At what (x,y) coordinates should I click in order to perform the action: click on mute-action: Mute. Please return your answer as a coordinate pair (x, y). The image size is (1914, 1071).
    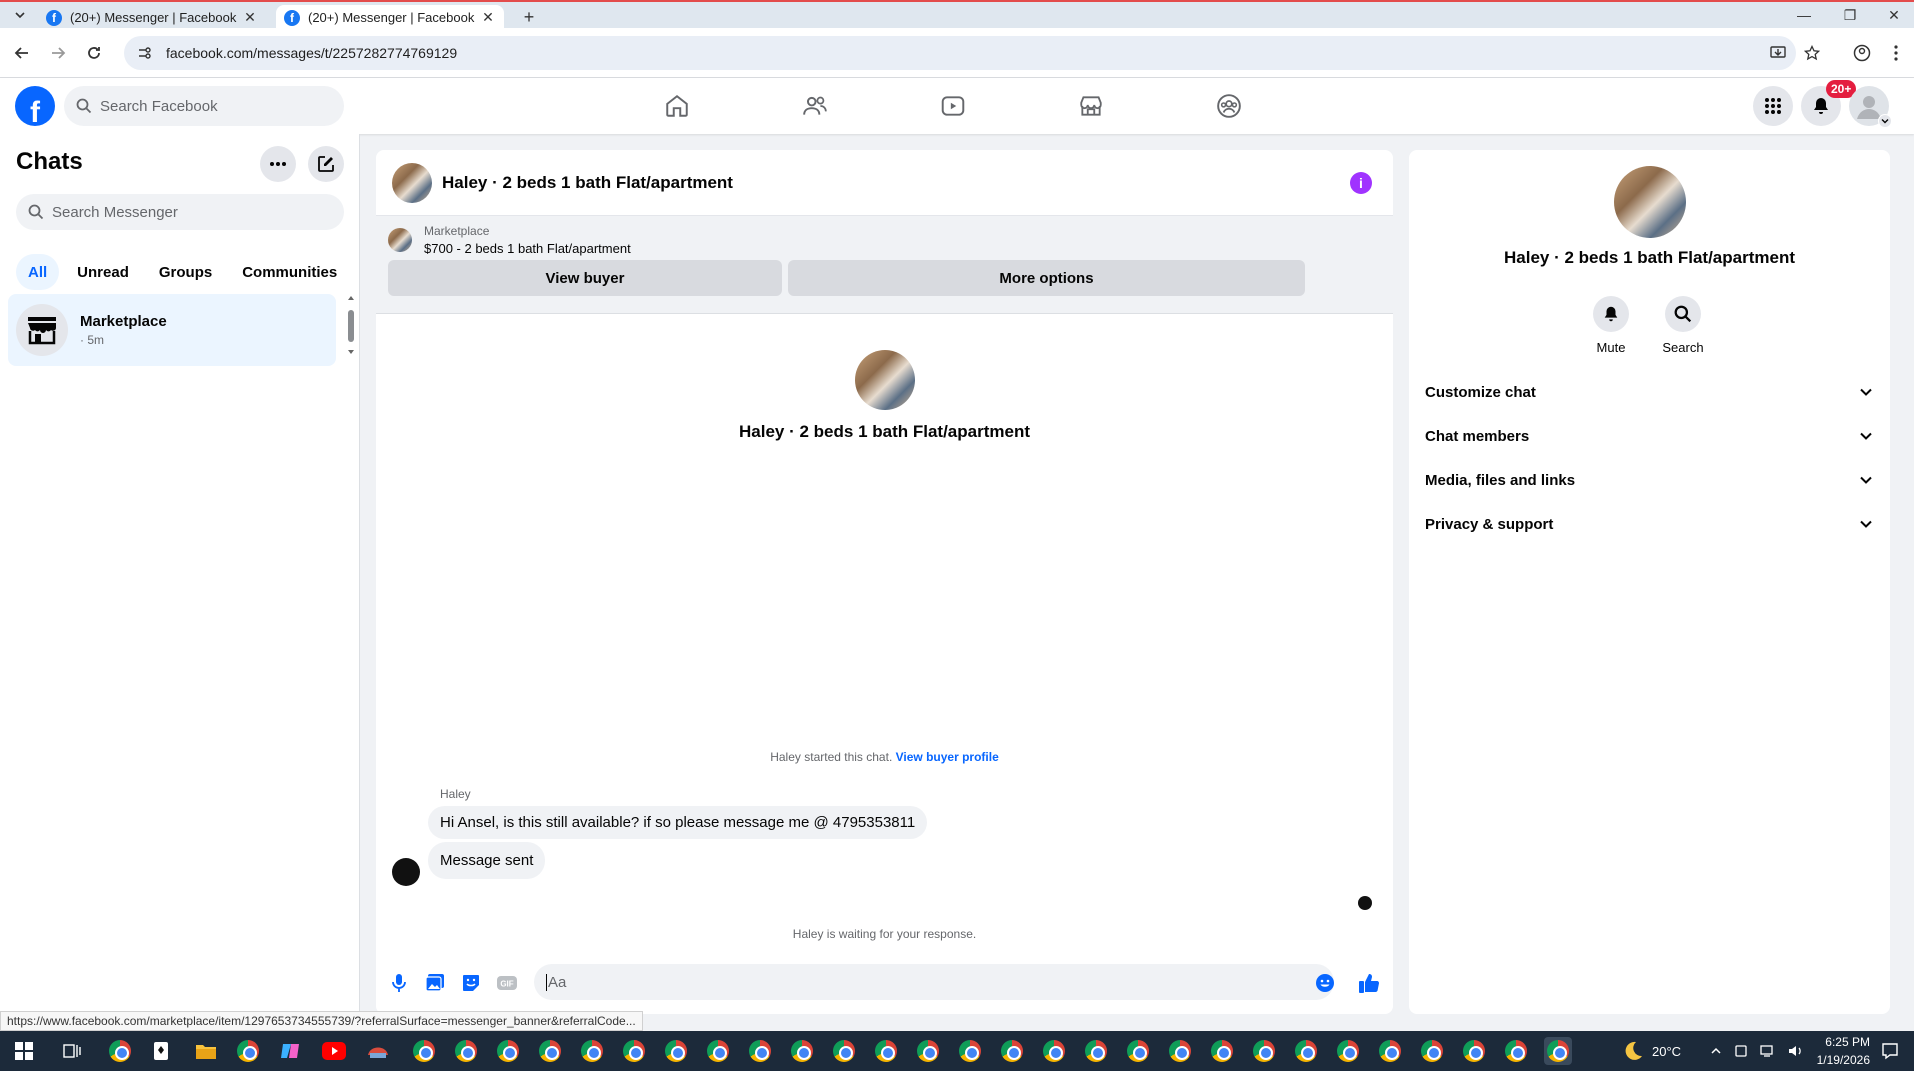
    Looking at the image, I should click on (1611, 325).